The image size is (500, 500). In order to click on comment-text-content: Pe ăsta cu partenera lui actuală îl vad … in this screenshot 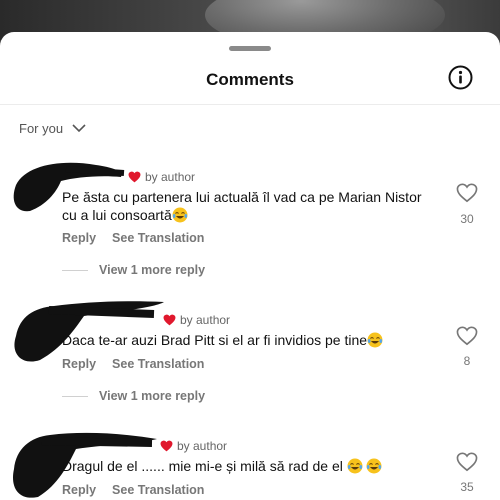, I will do `click(242, 206)`.